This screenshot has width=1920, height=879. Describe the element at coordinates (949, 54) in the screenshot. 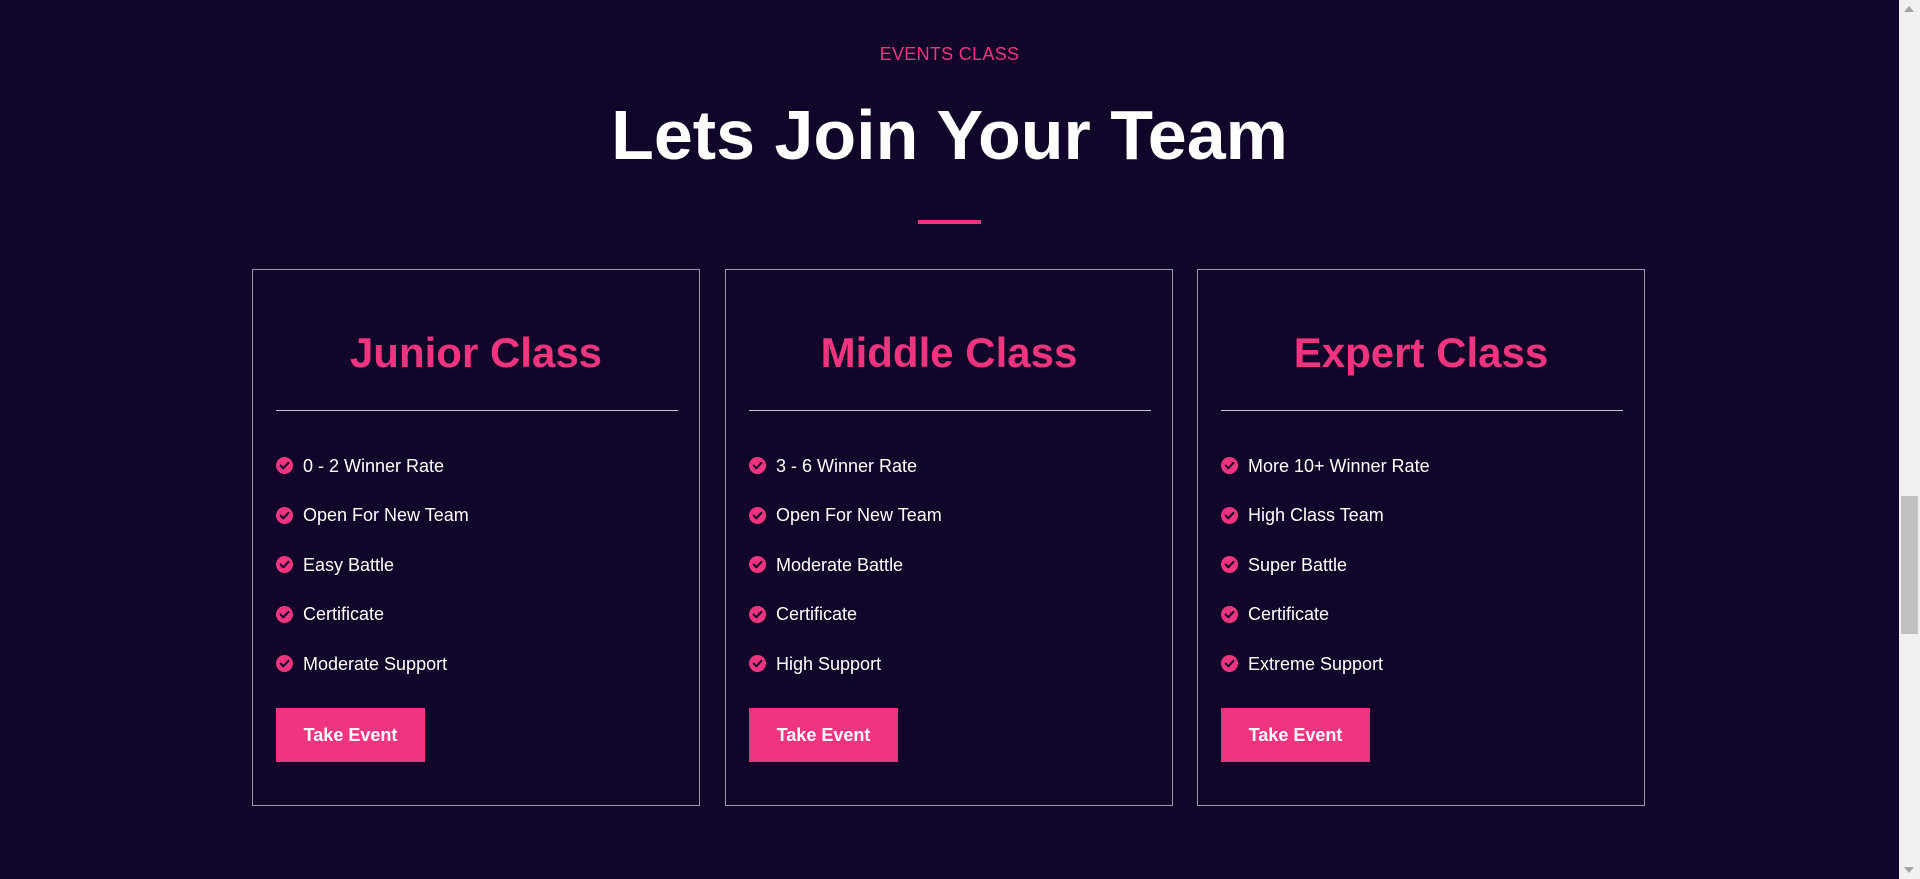

I see `section-eyebrow: EVENTS CLASS` at that location.